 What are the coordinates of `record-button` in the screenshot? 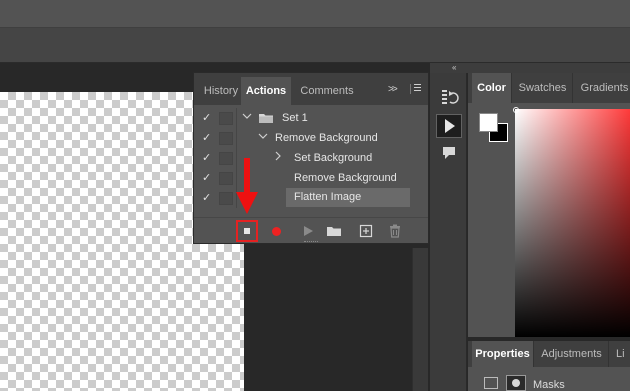 It's located at (276, 231).